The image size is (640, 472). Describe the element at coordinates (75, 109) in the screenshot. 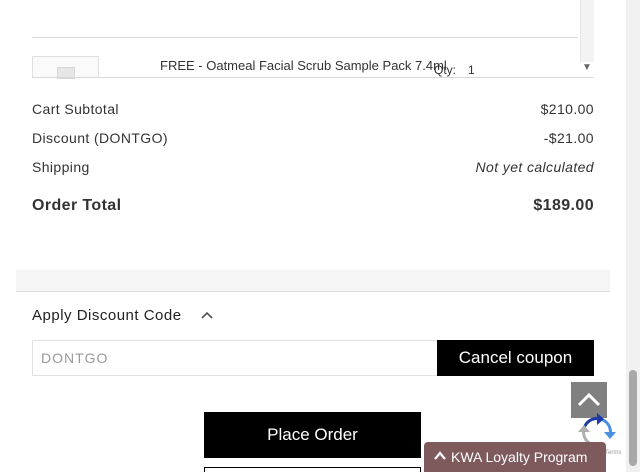

I see `subtotal-label: Cart Subtotal` at that location.